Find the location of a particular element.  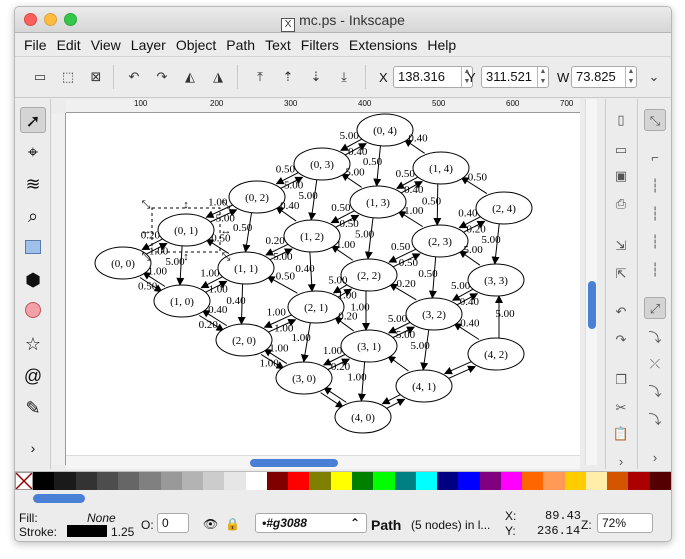

stroke-width: 1.25 is located at coordinates (122, 532).